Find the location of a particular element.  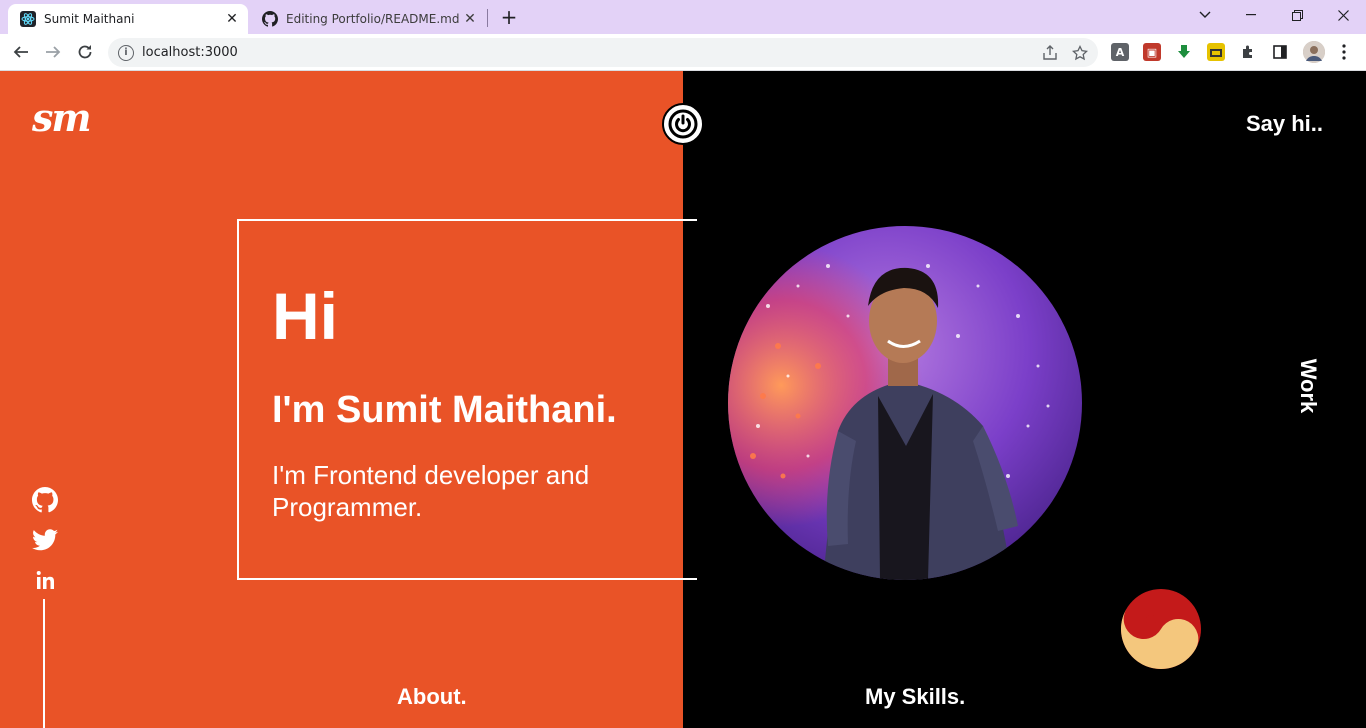

about-link: About. is located at coordinates (432, 697).